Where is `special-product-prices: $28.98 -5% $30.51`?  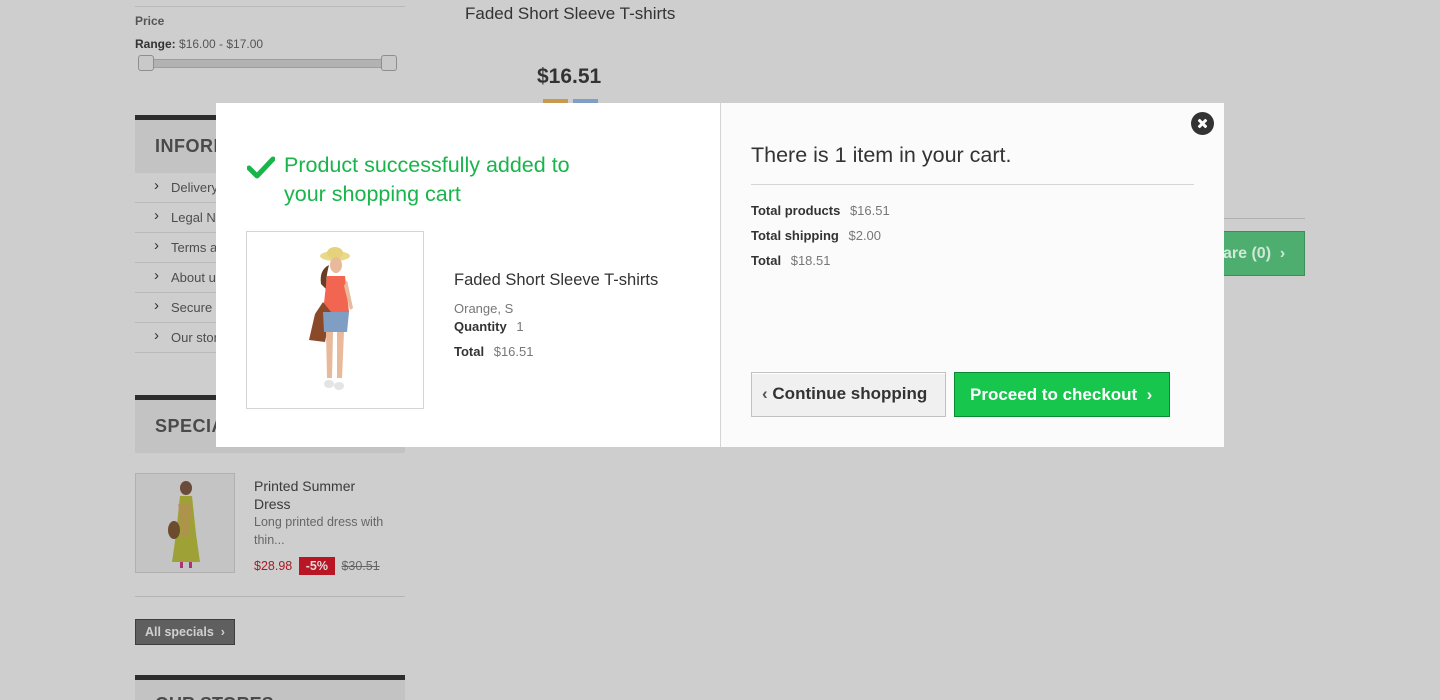 special-product-prices: $28.98 -5% $30.51 is located at coordinates (317, 566).